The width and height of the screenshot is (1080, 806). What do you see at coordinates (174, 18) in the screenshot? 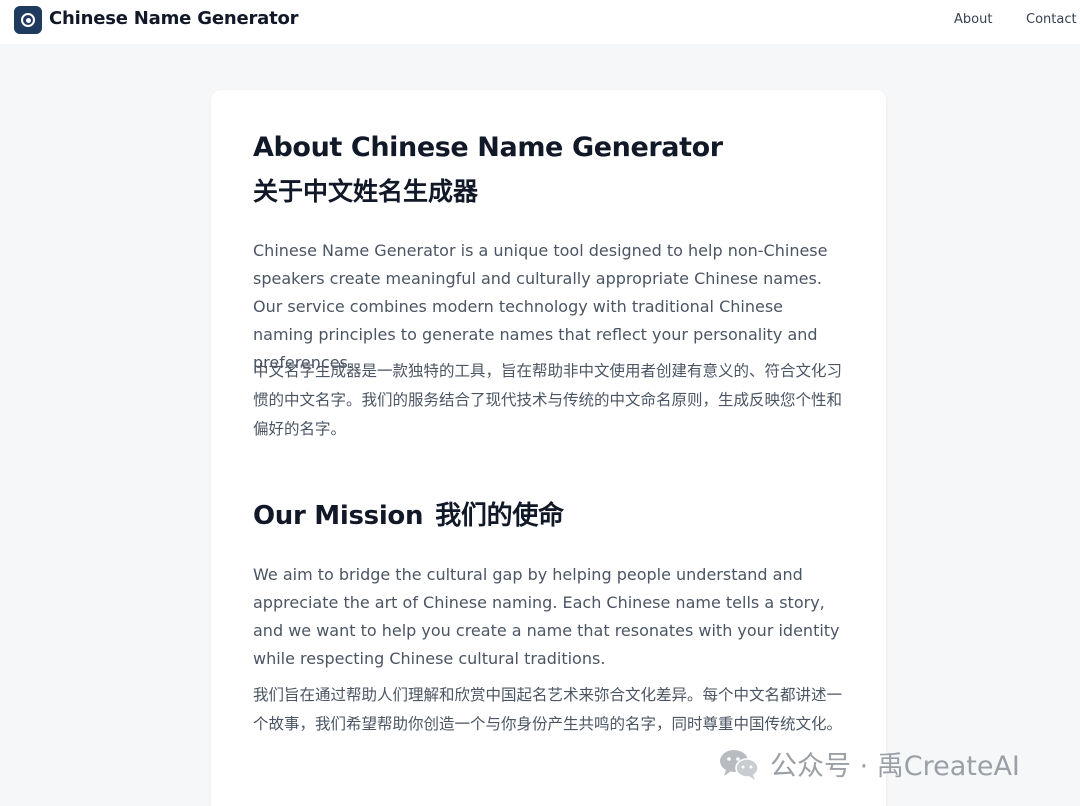
I see `app-title: Chinese Name Generator` at bounding box center [174, 18].